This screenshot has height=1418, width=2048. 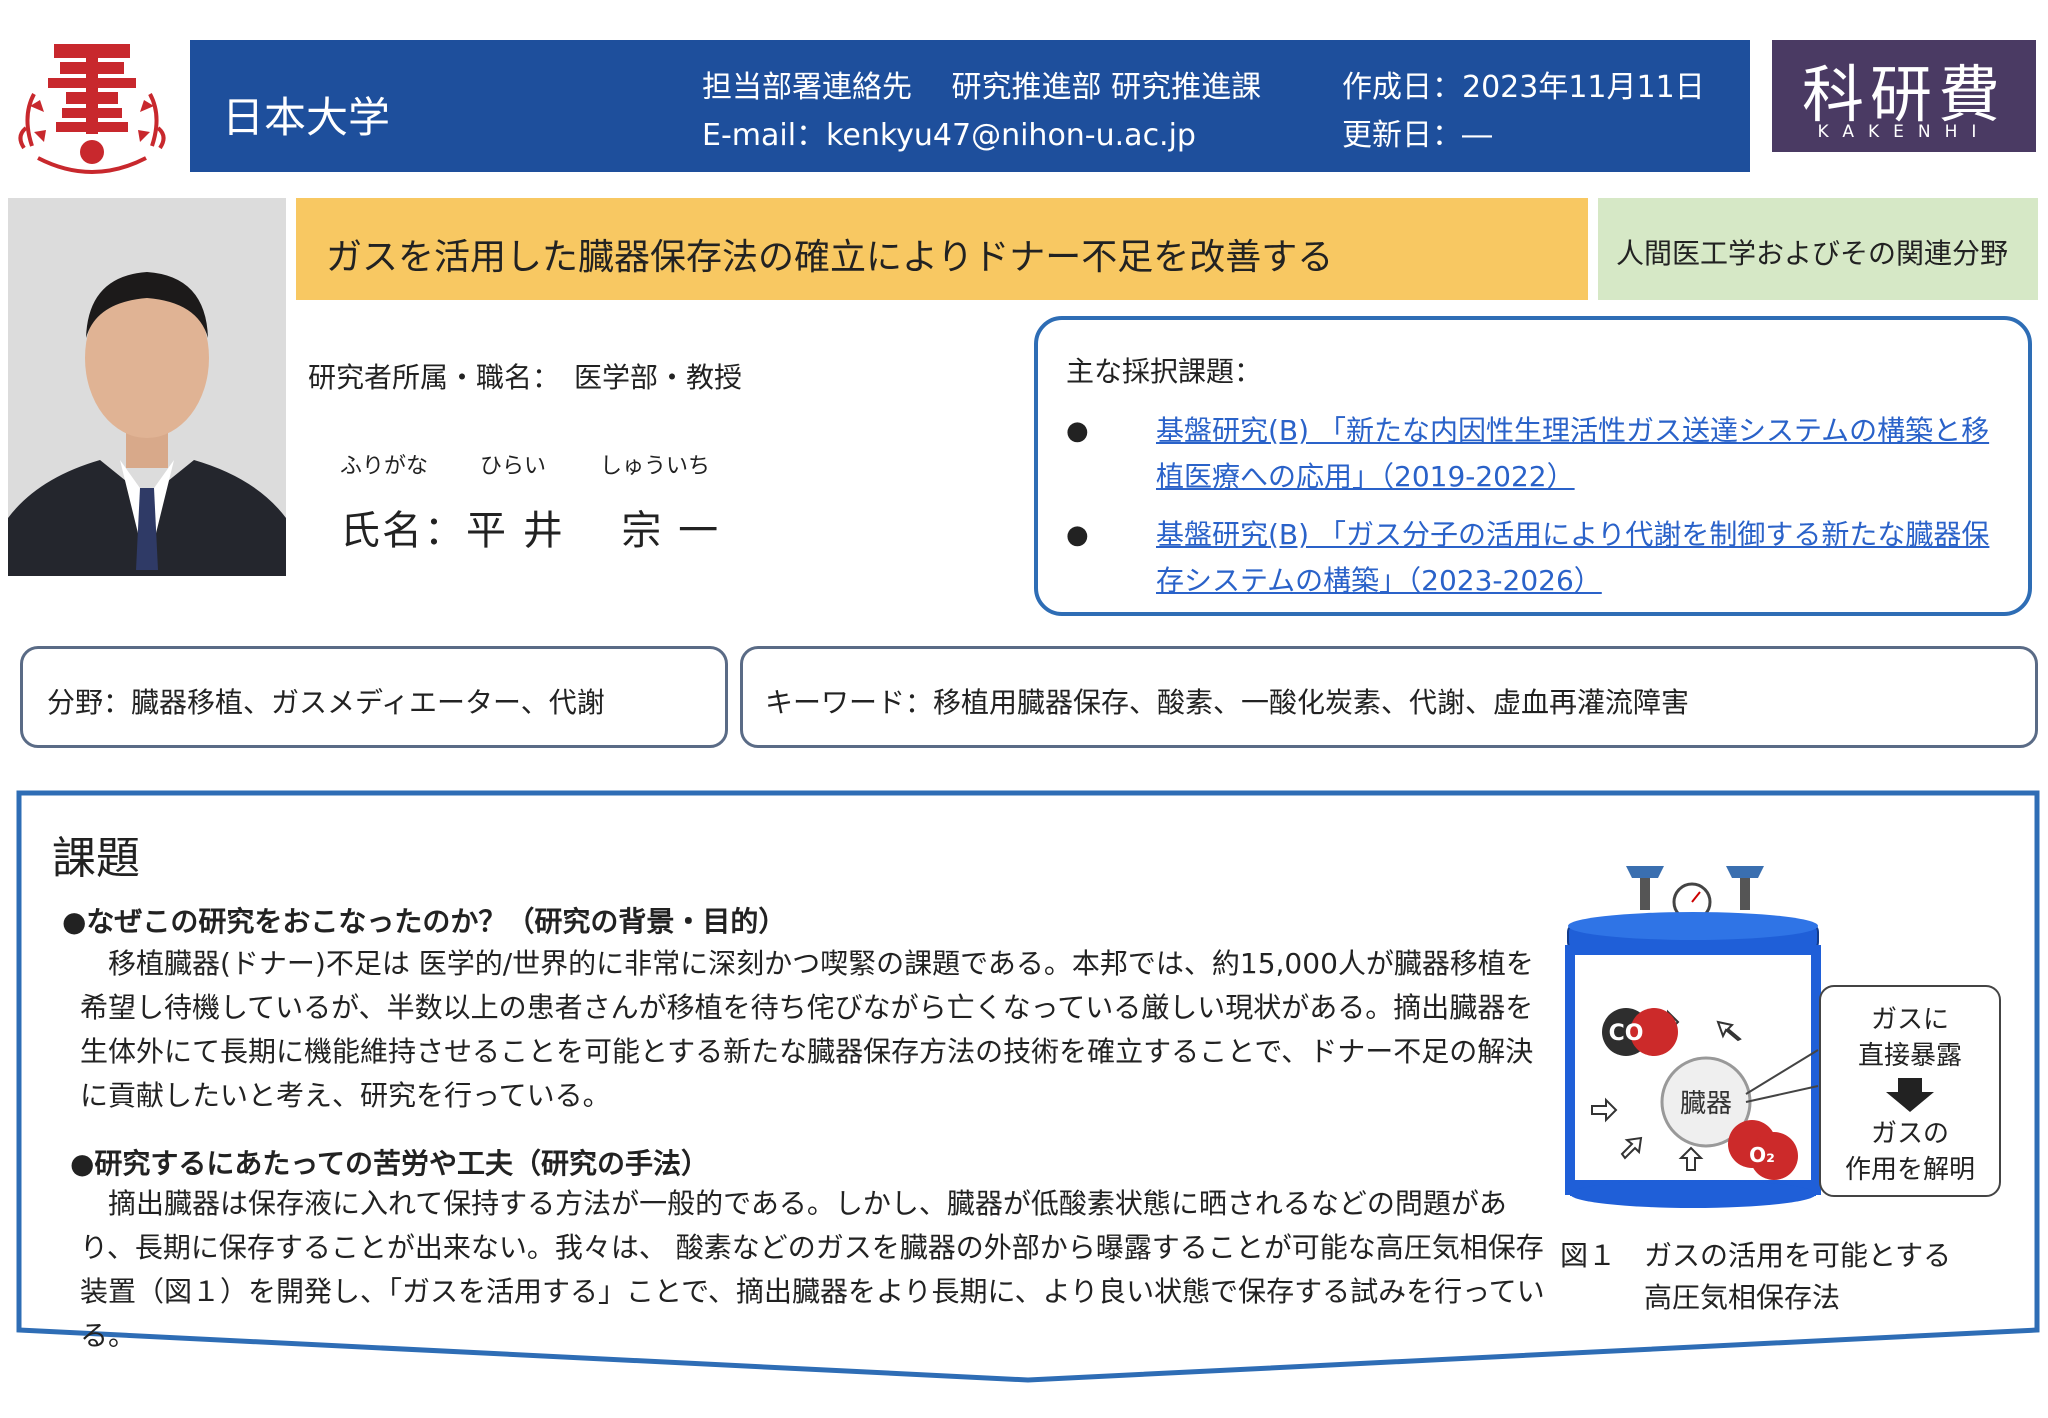 I want to click on kakenhi-logo-sub: KAKENHI, so click(x=1904, y=132).